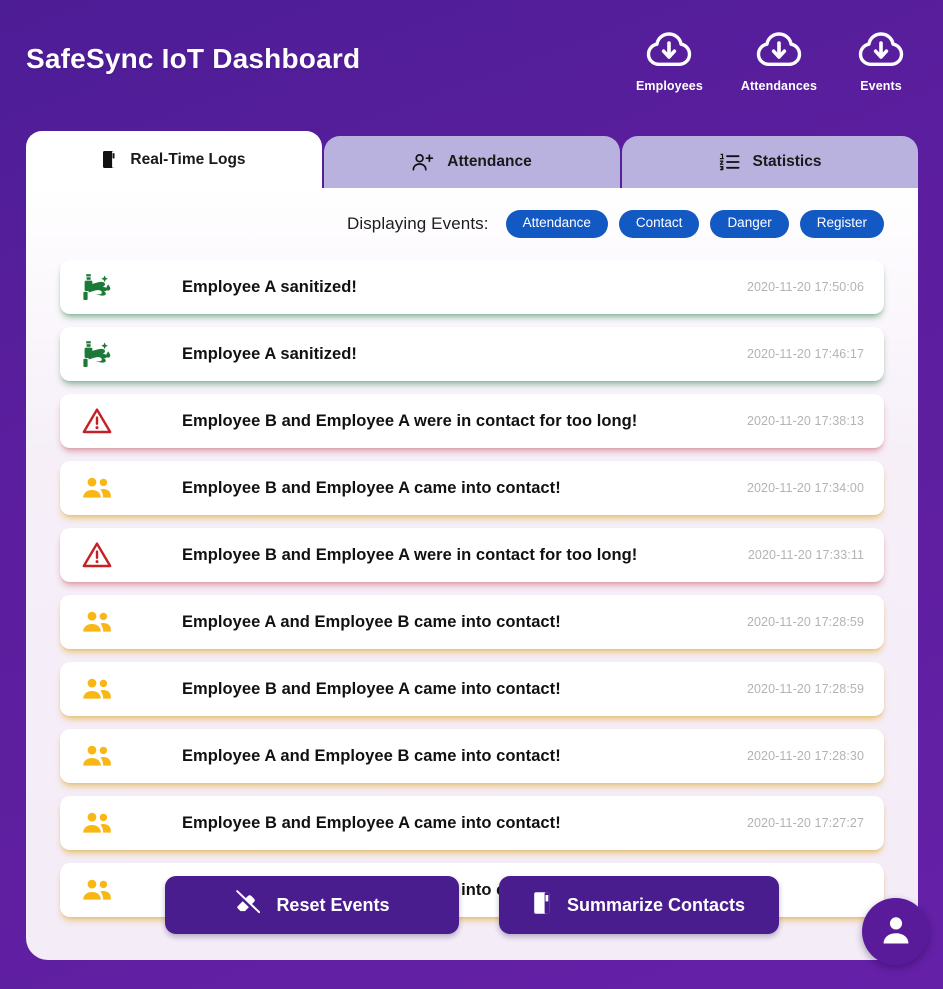 Image resolution: width=943 pixels, height=989 pixels. I want to click on header-action-label: Attendances, so click(778, 85).